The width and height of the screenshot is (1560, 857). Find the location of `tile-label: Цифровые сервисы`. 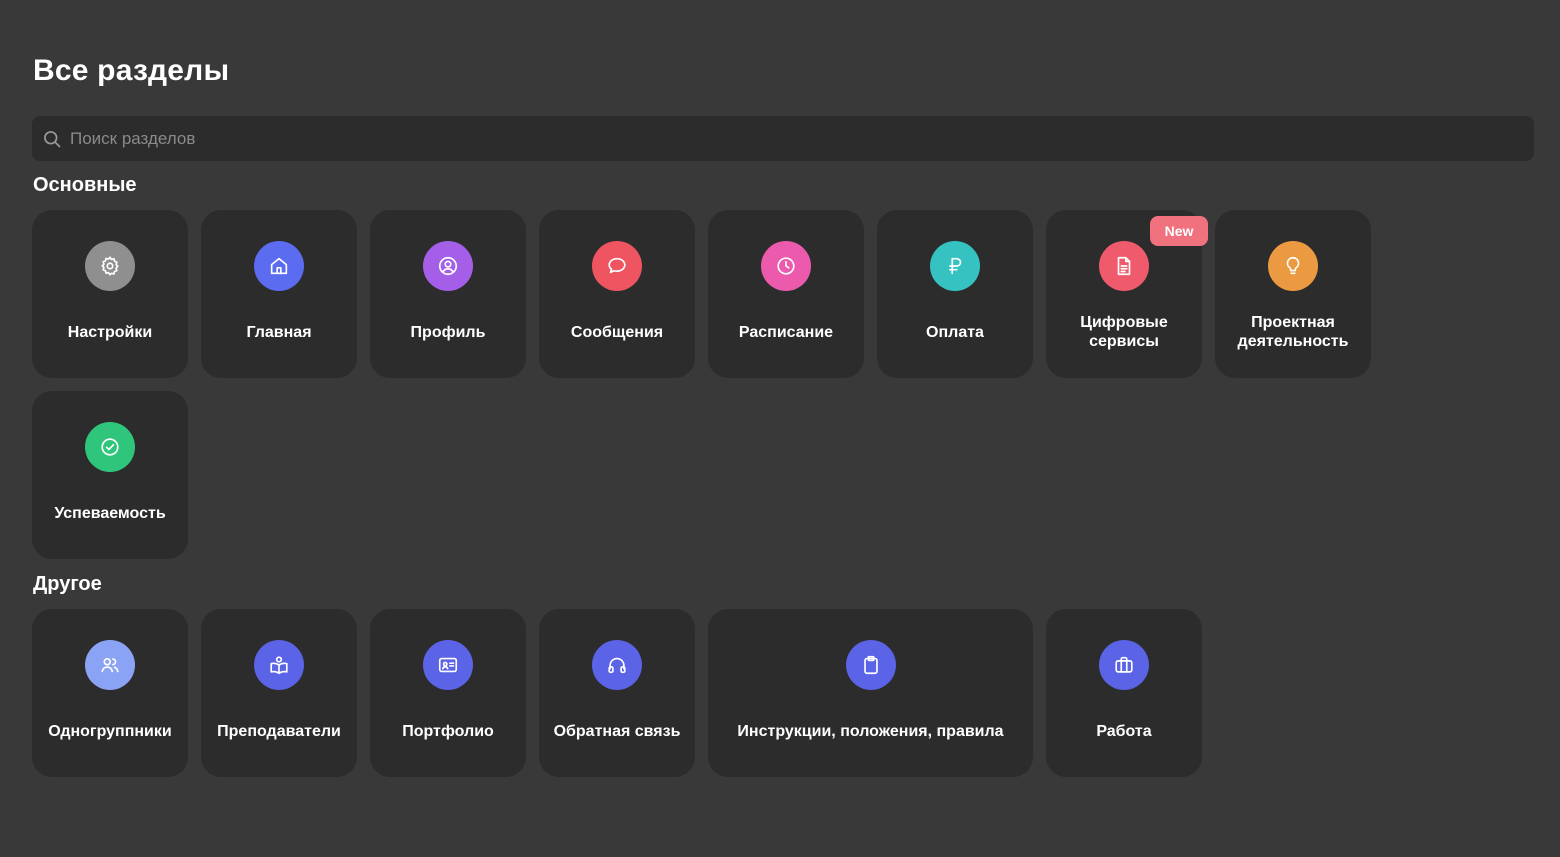

tile-label: Цифровые сервисы is located at coordinates (1124, 332).